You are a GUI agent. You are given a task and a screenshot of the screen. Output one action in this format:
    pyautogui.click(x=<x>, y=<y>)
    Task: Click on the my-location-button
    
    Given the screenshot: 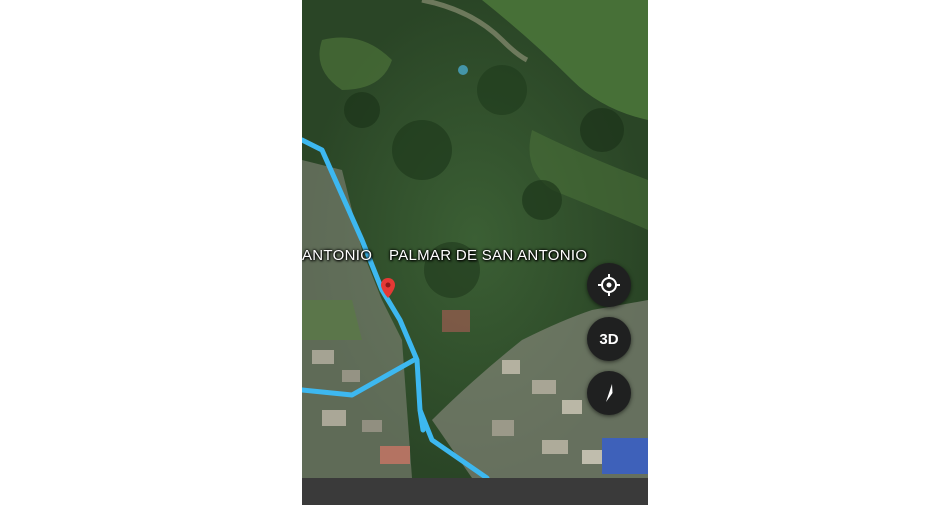 What is the action you would take?
    pyautogui.click(x=609, y=285)
    